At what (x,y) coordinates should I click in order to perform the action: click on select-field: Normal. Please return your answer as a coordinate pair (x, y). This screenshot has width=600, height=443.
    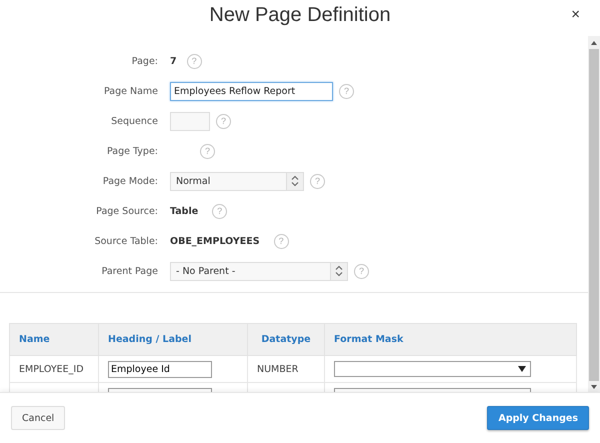
    Looking at the image, I should click on (237, 181).